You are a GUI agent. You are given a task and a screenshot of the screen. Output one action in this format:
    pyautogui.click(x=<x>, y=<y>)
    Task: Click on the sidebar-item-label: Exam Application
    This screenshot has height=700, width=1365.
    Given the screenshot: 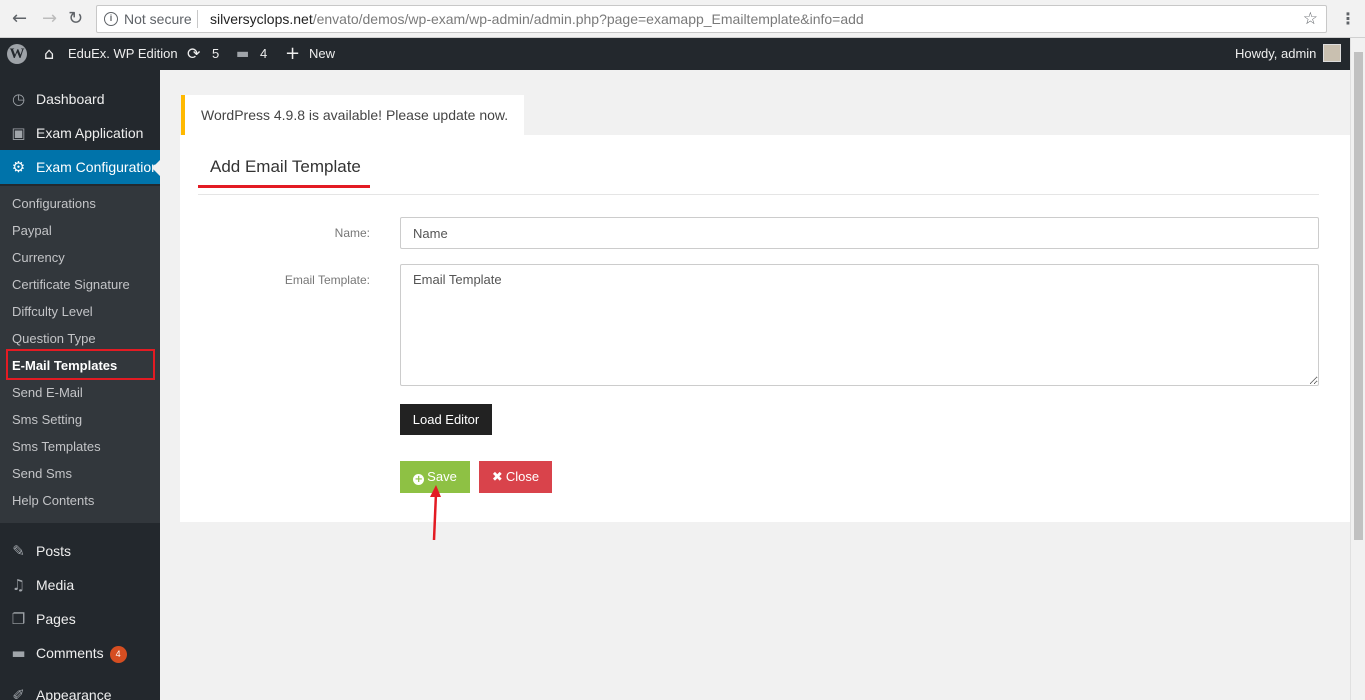 What is the action you would take?
    pyautogui.click(x=90, y=133)
    